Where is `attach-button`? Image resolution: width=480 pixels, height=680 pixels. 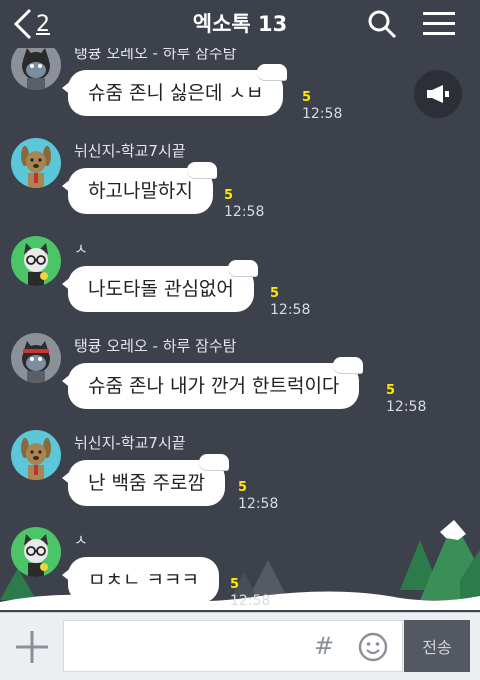 attach-button is located at coordinates (32, 647).